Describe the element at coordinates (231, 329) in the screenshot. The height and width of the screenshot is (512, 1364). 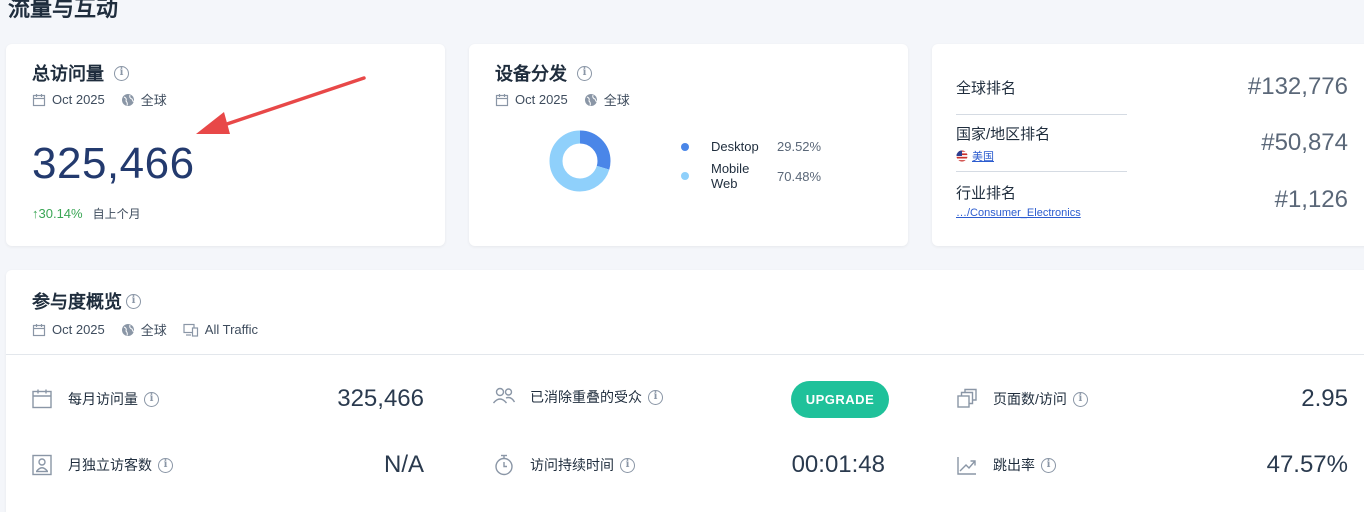
I see `engagement-traffic: All Traffic` at that location.